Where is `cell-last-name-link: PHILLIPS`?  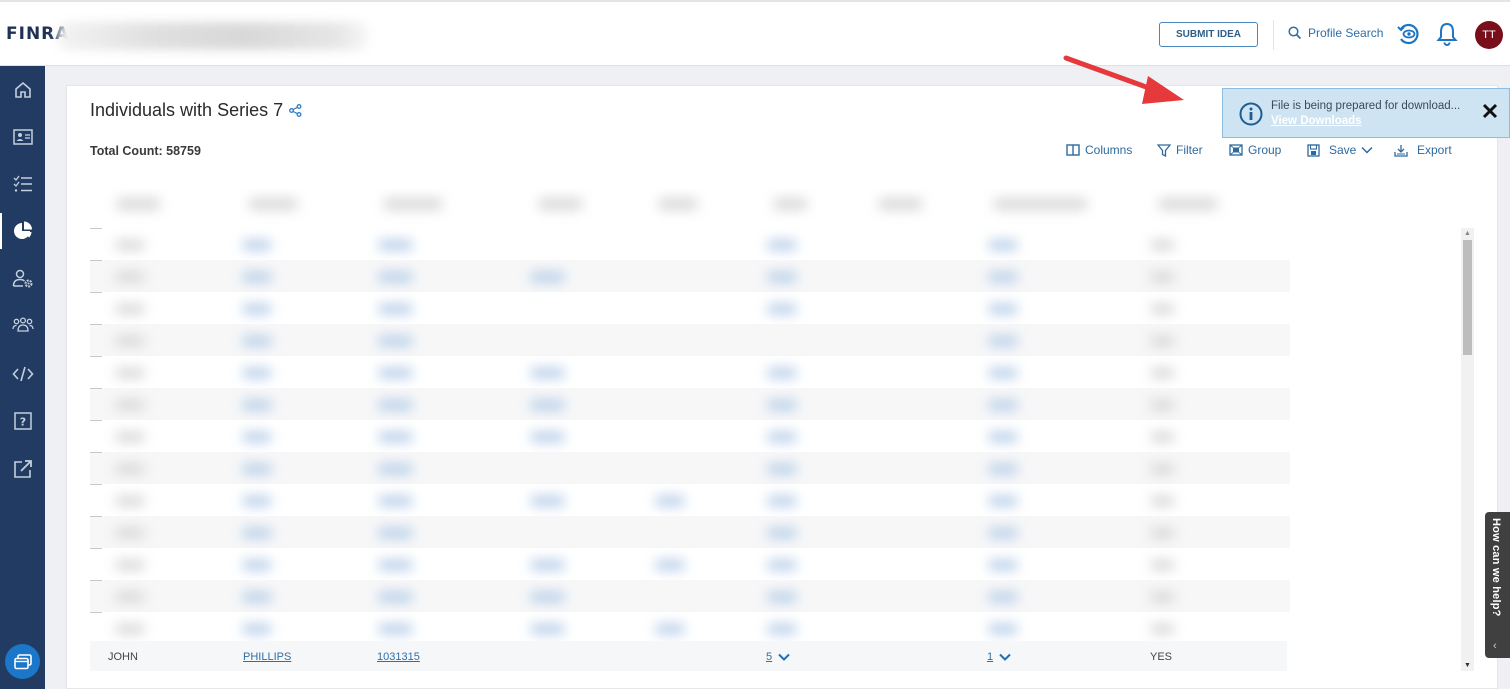
cell-last-name-link: PHILLIPS is located at coordinates (267, 657).